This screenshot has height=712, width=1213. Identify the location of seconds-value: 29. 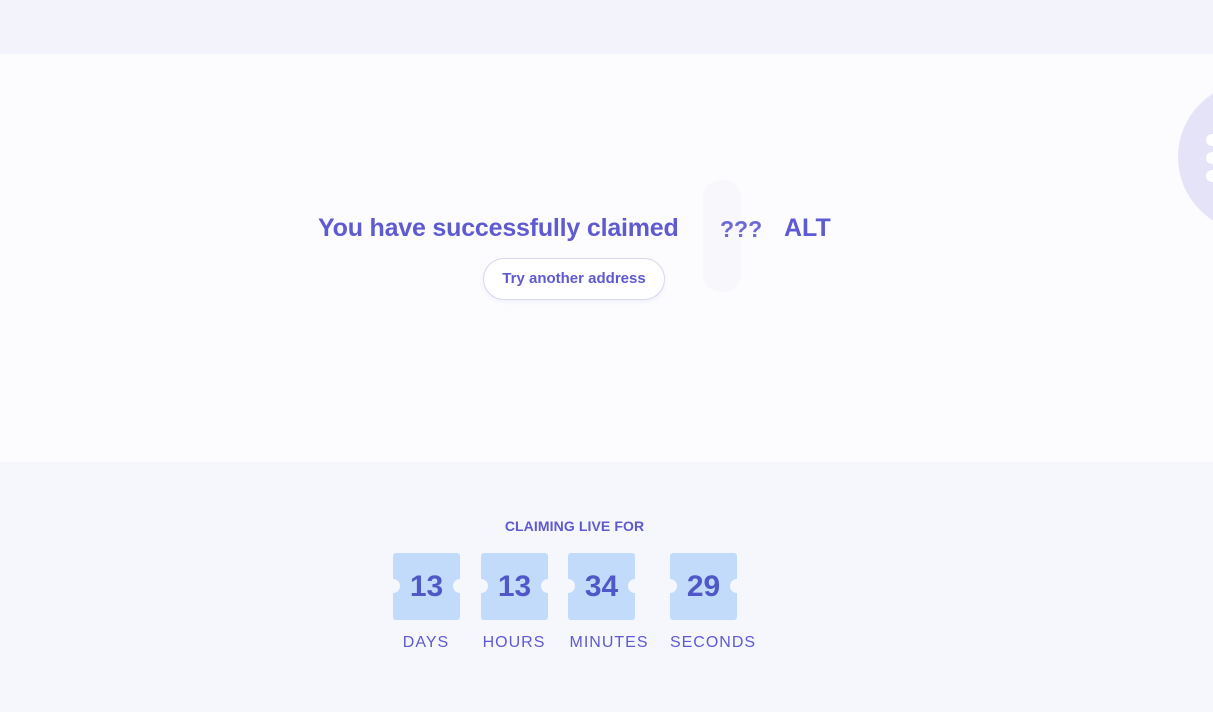
(703, 586).